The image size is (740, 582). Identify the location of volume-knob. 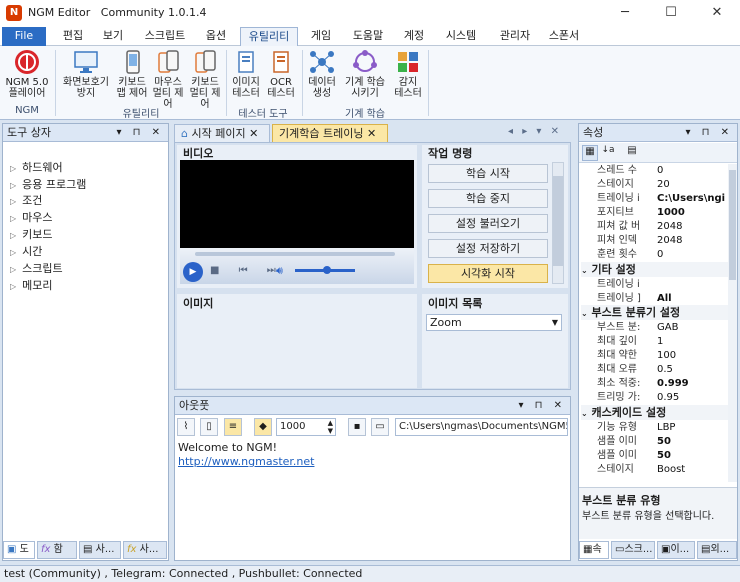
(327, 270).